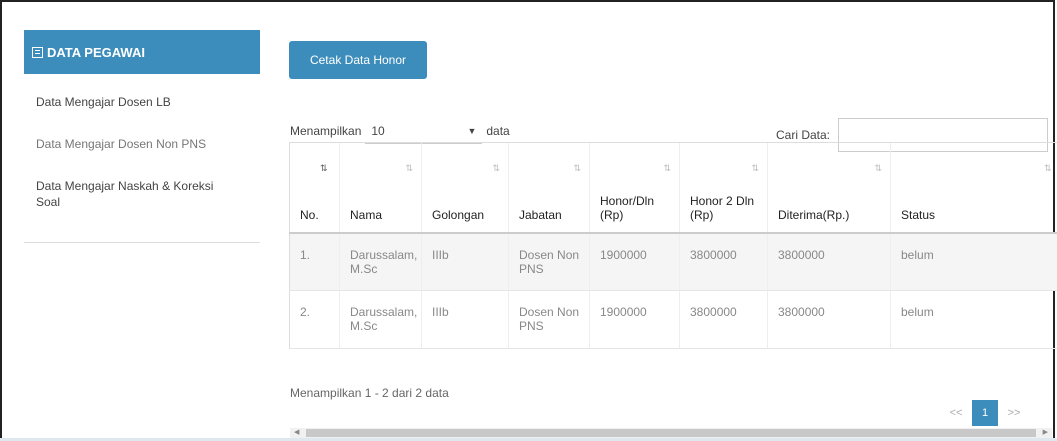  What do you see at coordinates (314, 261) in the screenshot?
I see `cell-no: 1.` at bounding box center [314, 261].